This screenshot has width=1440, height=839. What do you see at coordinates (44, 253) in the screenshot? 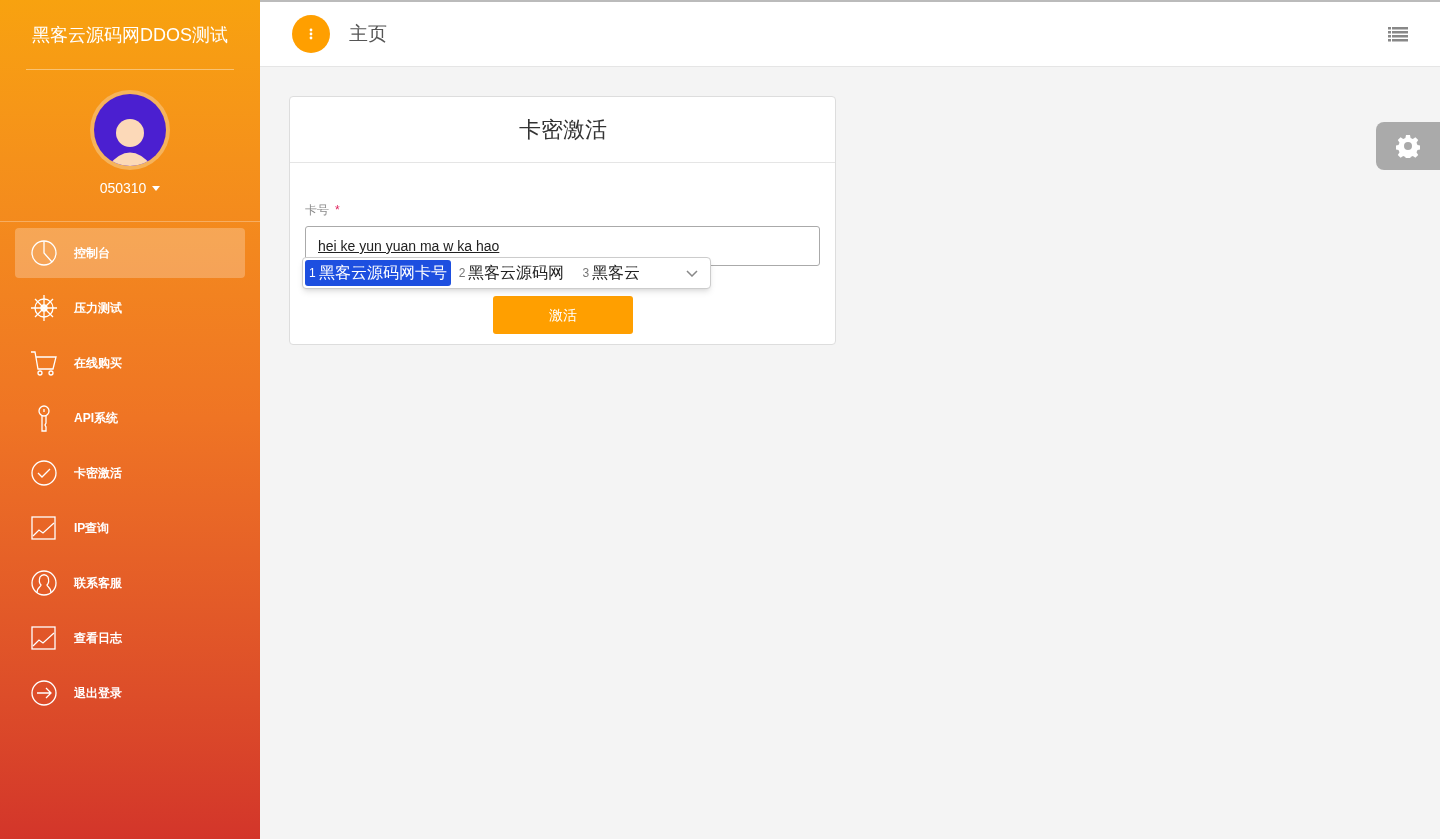
I see `pie-chart-icon` at bounding box center [44, 253].